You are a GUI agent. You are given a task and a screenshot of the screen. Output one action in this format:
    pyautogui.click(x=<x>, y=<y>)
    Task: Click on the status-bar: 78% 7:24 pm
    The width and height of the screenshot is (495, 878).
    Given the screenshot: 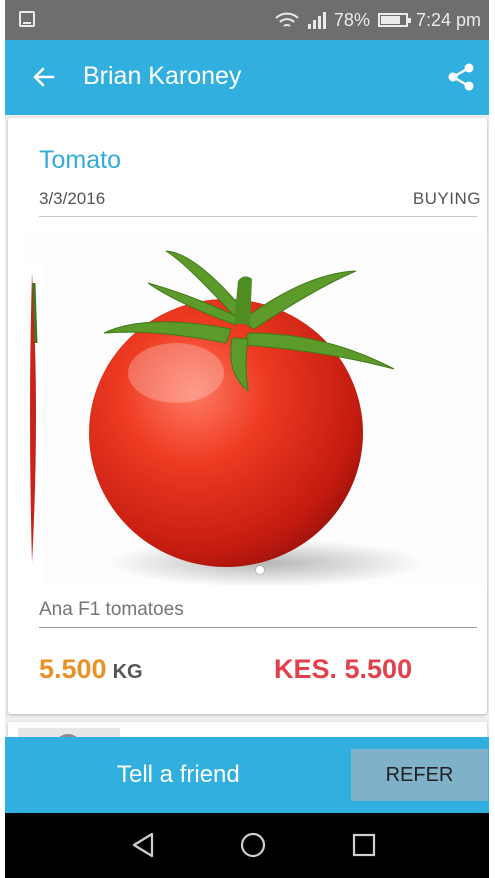 What is the action you would take?
    pyautogui.click(x=247, y=20)
    